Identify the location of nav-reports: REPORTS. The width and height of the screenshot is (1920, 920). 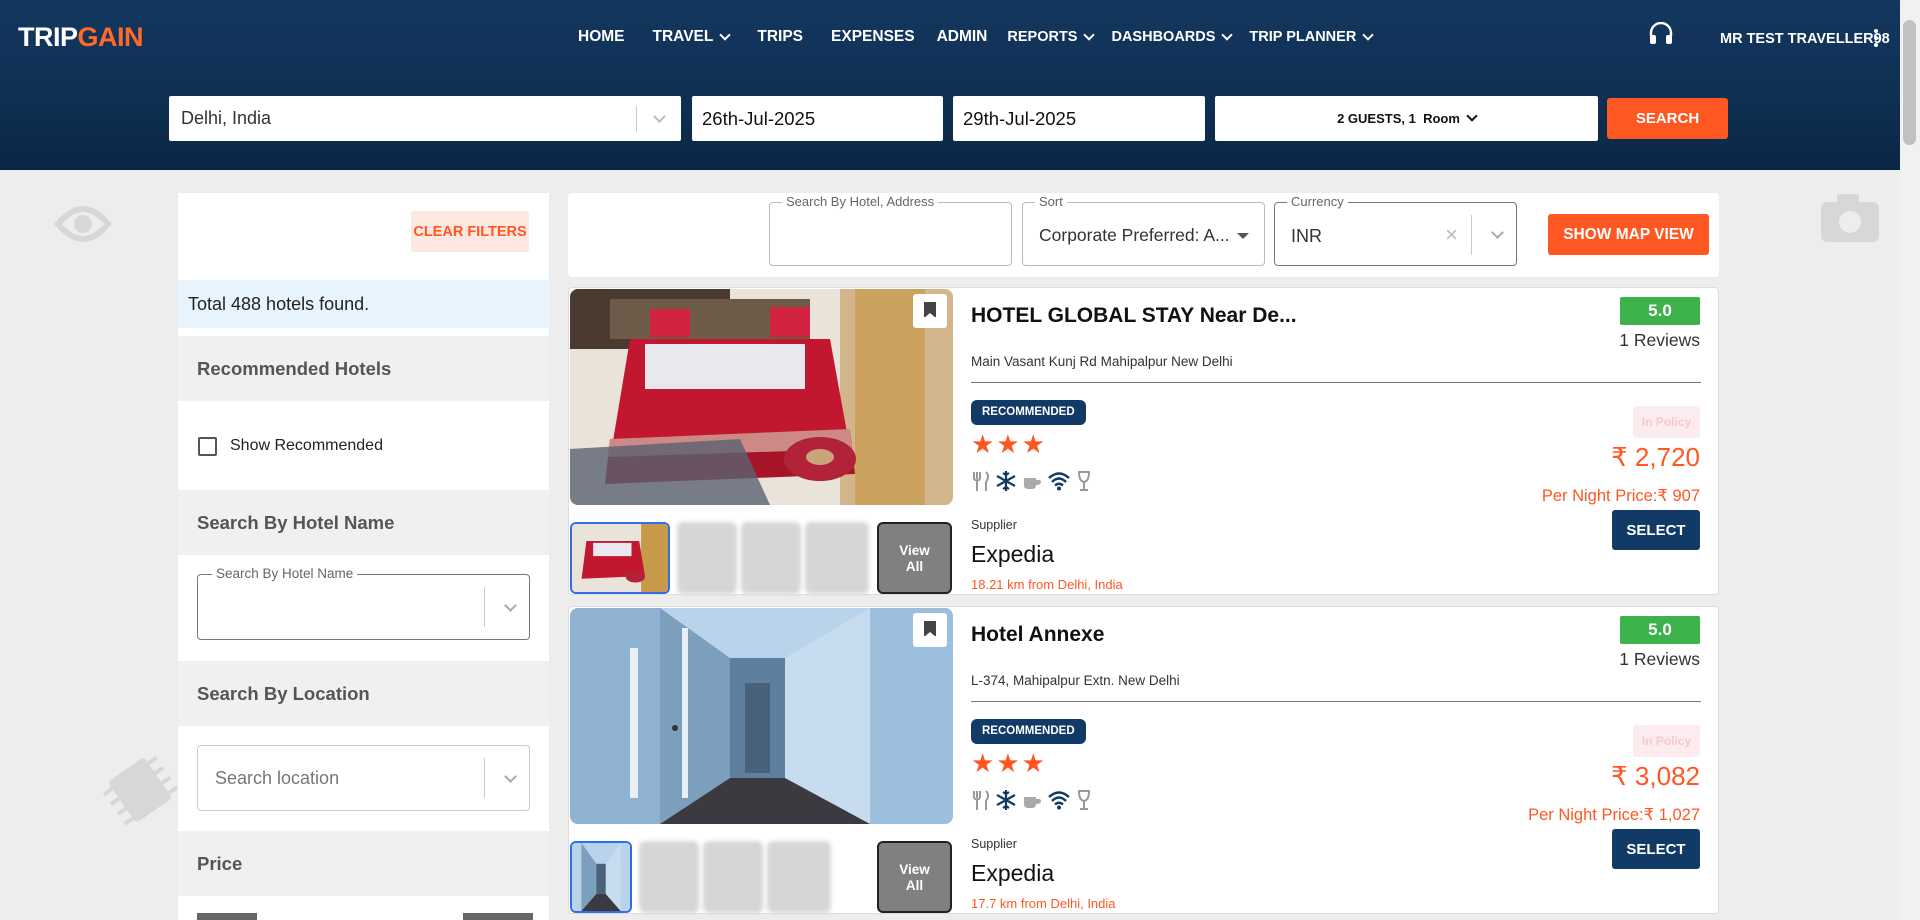
(1051, 36).